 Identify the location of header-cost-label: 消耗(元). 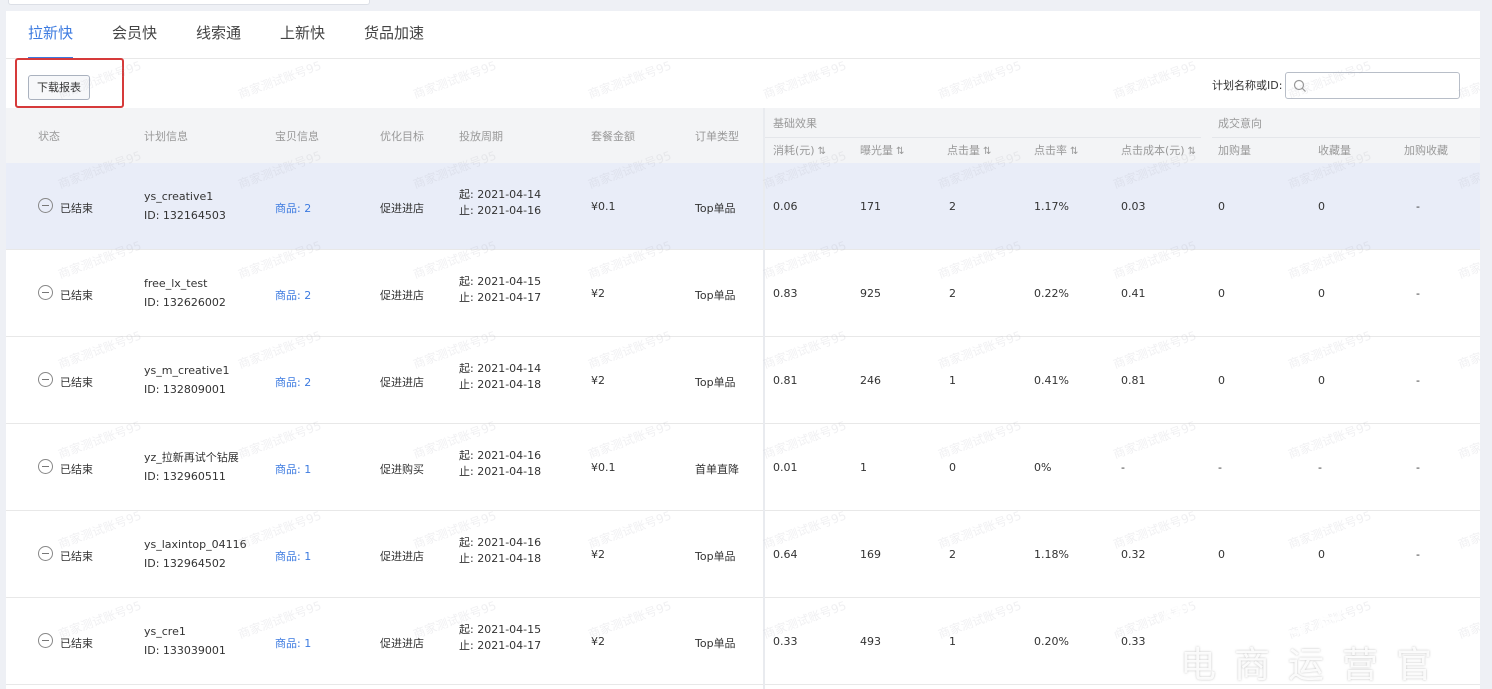
(794, 150).